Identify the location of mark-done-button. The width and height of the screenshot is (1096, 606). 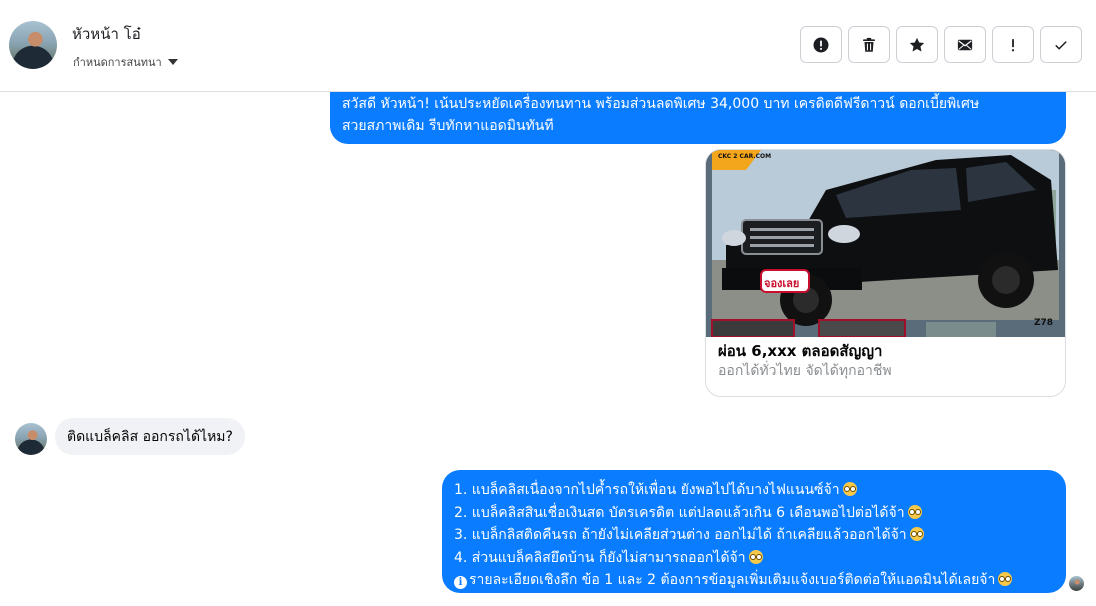
(1061, 44).